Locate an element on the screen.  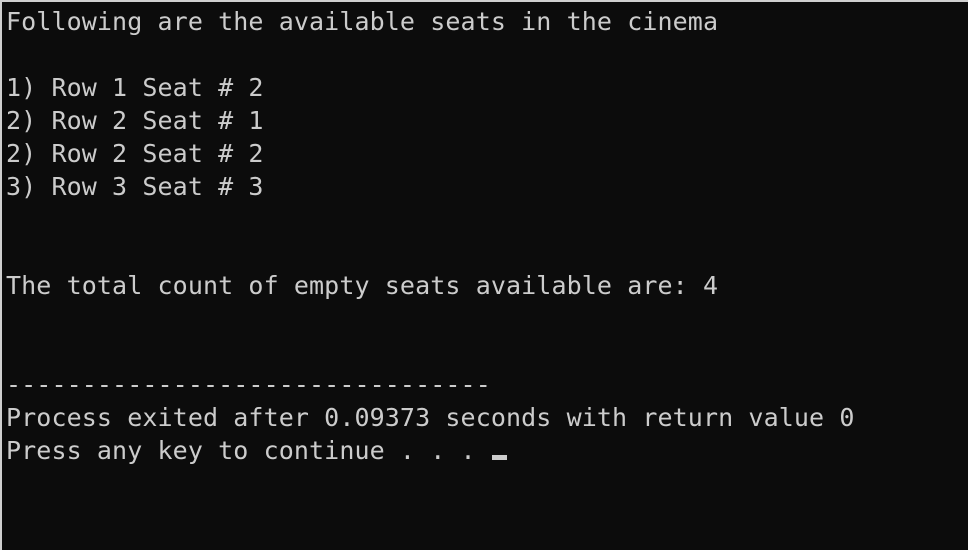
press-any-key-prompt: Press any key to continue . . . is located at coordinates (248, 450).